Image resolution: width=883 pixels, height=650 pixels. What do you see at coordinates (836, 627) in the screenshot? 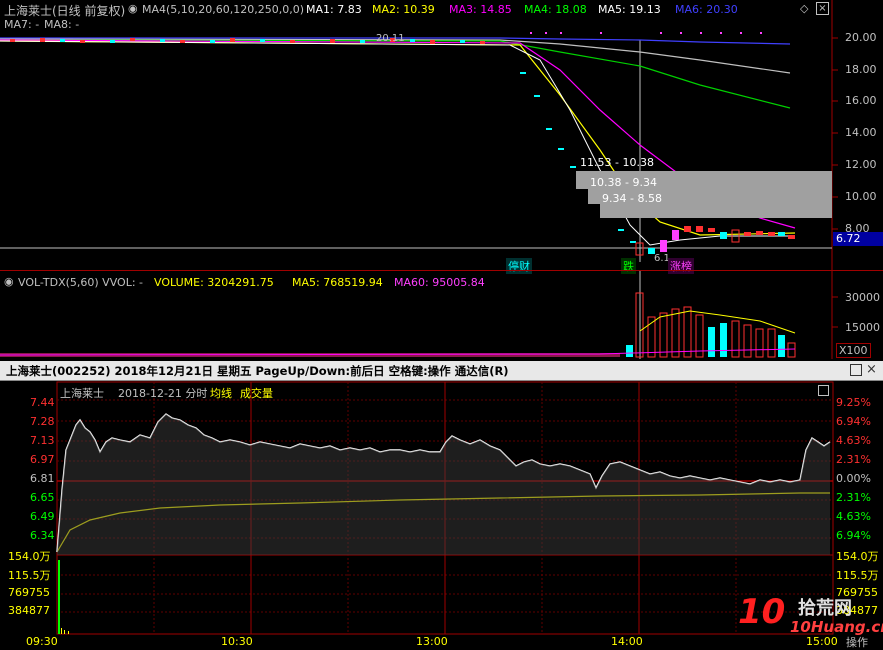
I see `watermark-site-en: 10Huang.cn` at bounding box center [836, 627].